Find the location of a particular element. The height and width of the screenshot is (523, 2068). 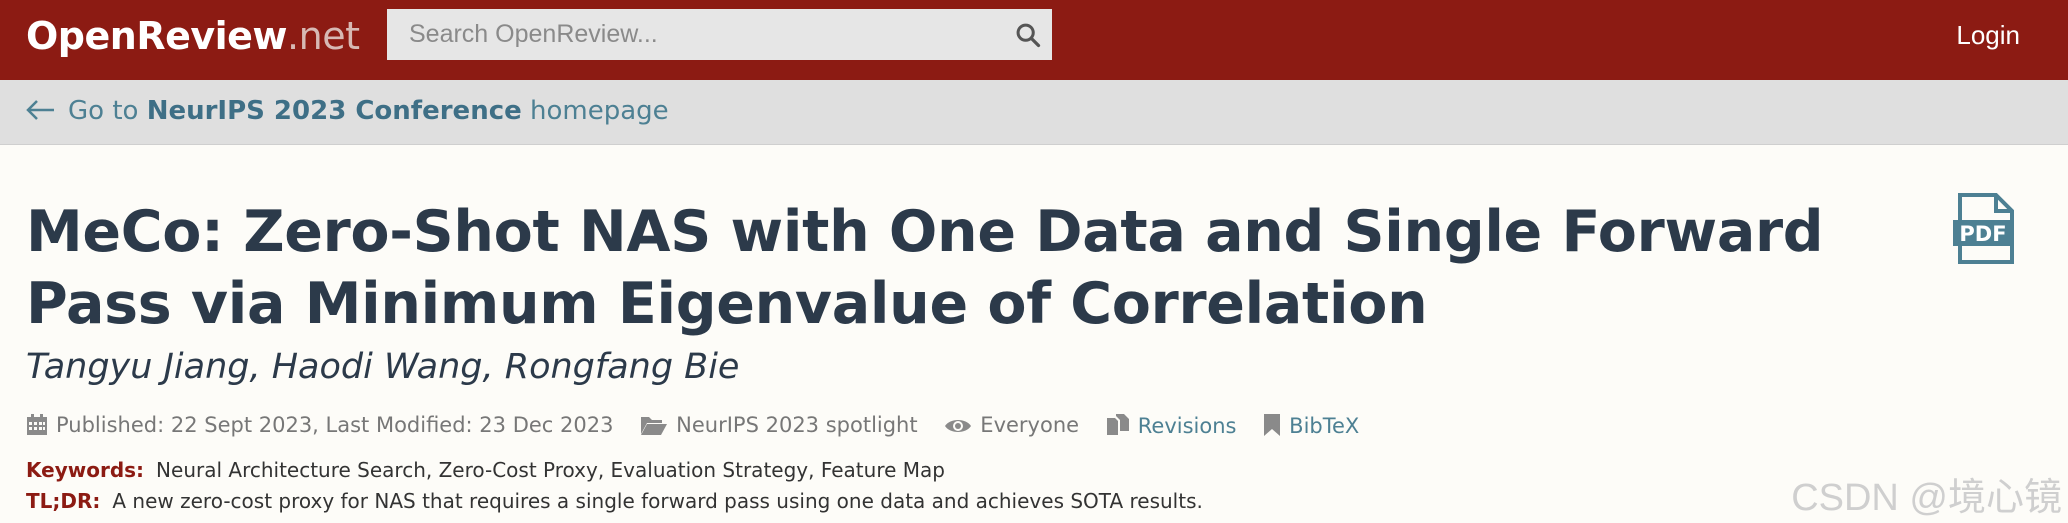

login-link: Login is located at coordinates (1988, 35).